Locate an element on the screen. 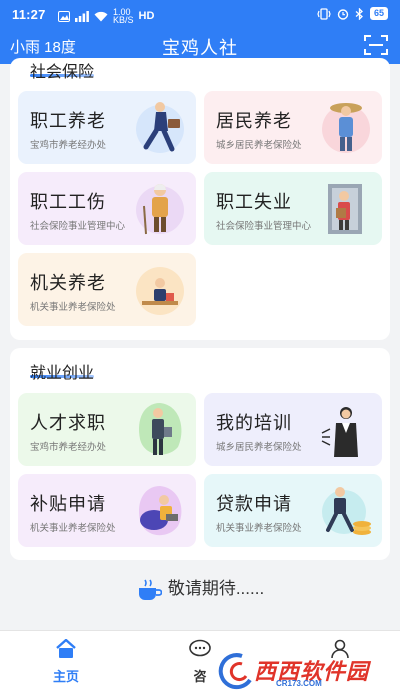  running-worker-illustration is located at coordinates (160, 127).